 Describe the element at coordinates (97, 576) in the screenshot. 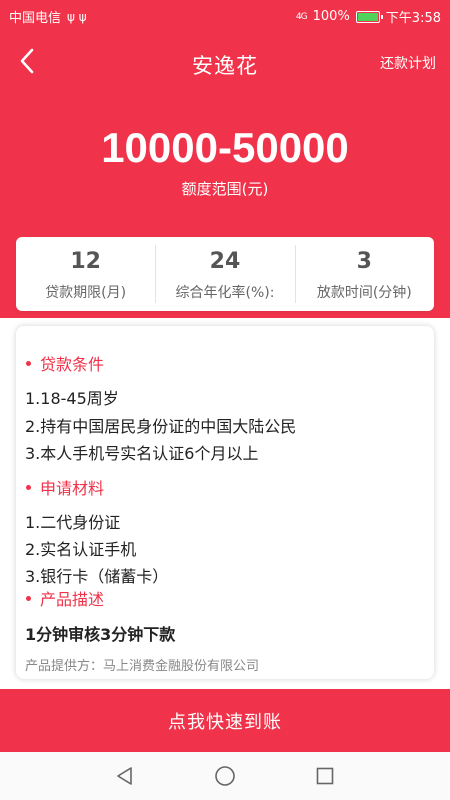

I see `material-item: 3.银行卡（储蓄卡）` at that location.